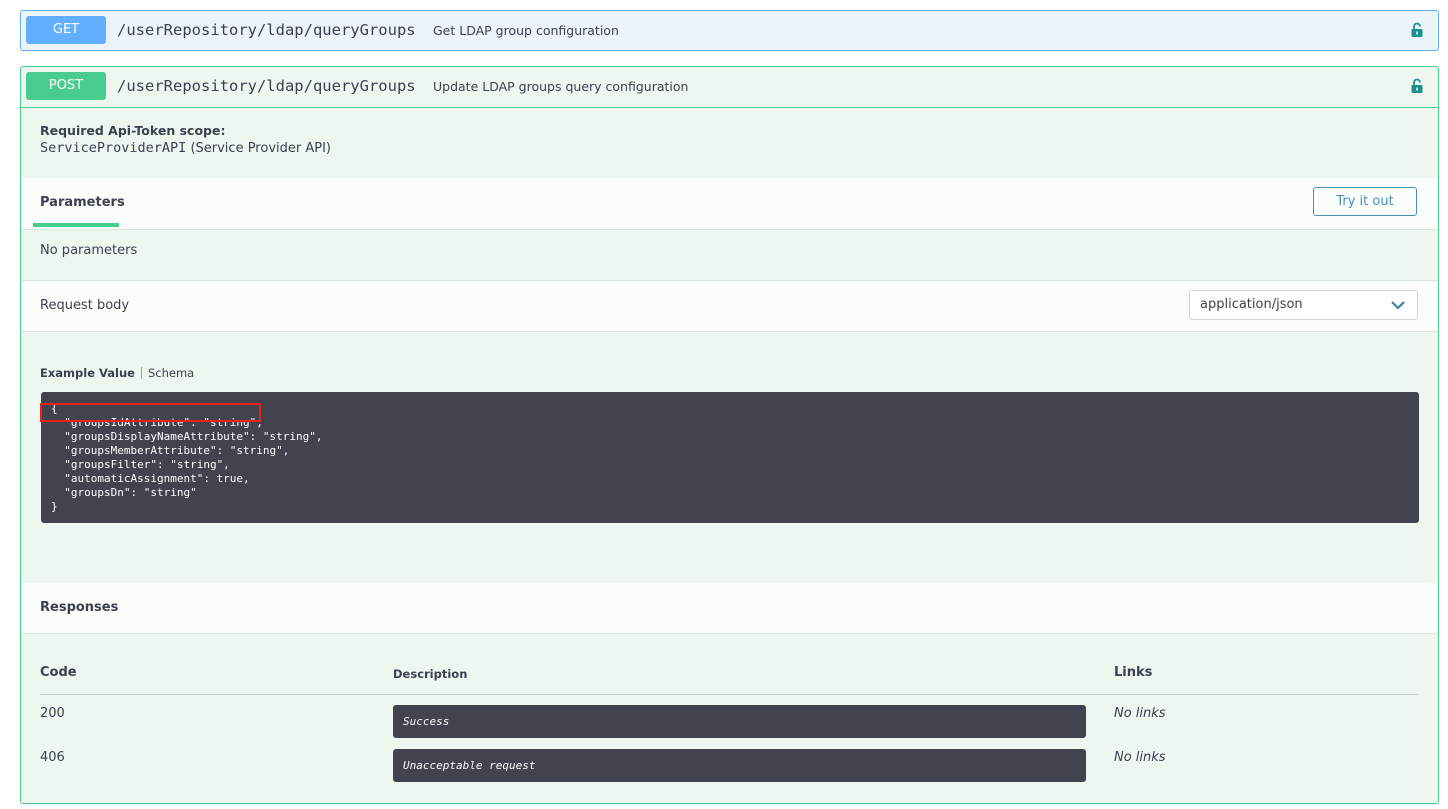 This screenshot has height=809, width=1448. Describe the element at coordinates (729, 204) in the screenshot. I see `parameters-header: Parameters Try it out` at that location.